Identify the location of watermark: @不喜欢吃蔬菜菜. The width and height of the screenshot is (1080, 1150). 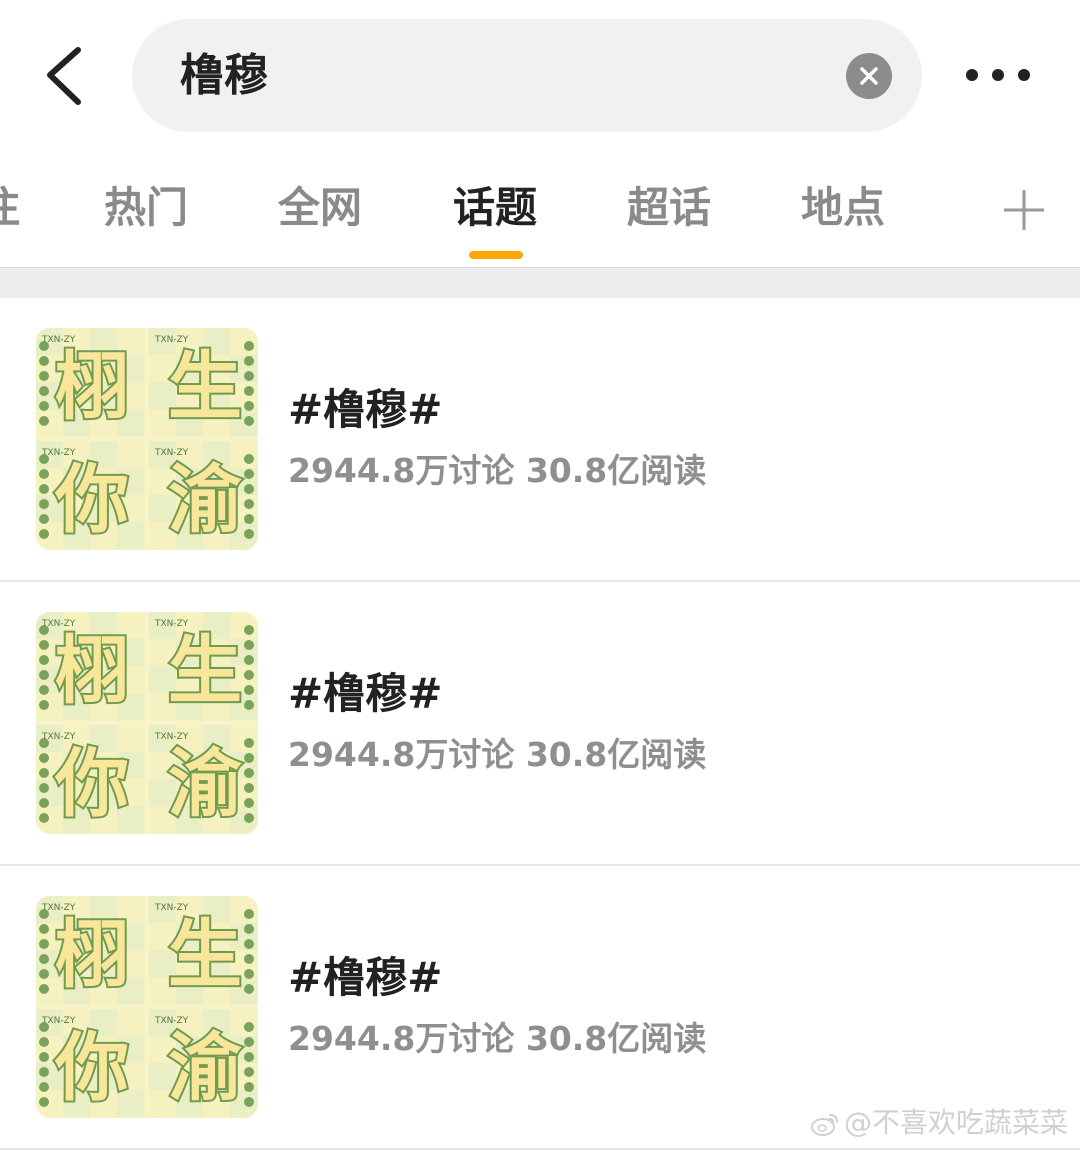
(939, 1123).